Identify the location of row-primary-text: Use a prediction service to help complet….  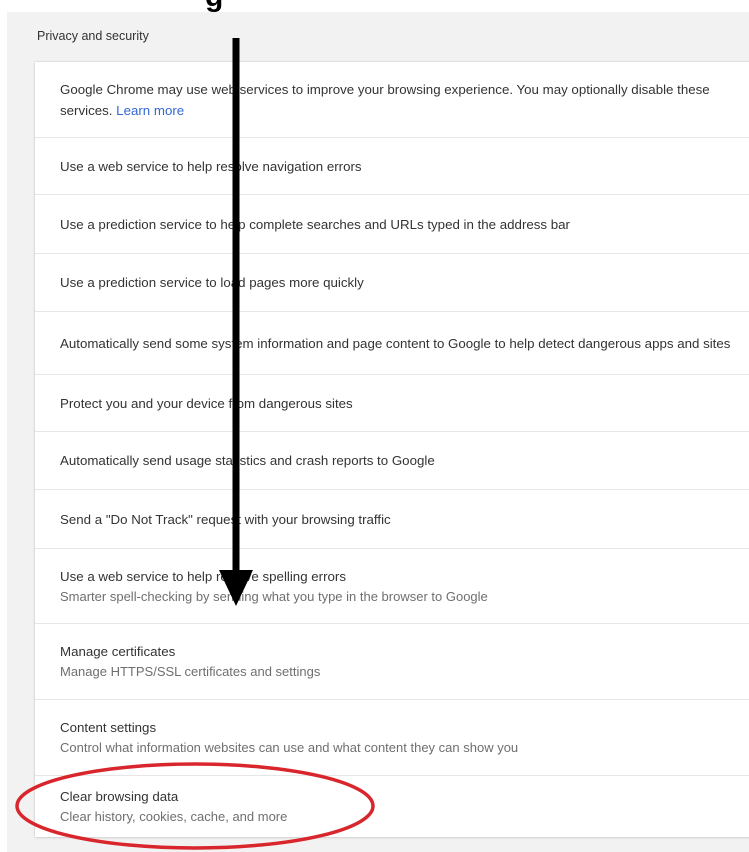
(315, 224).